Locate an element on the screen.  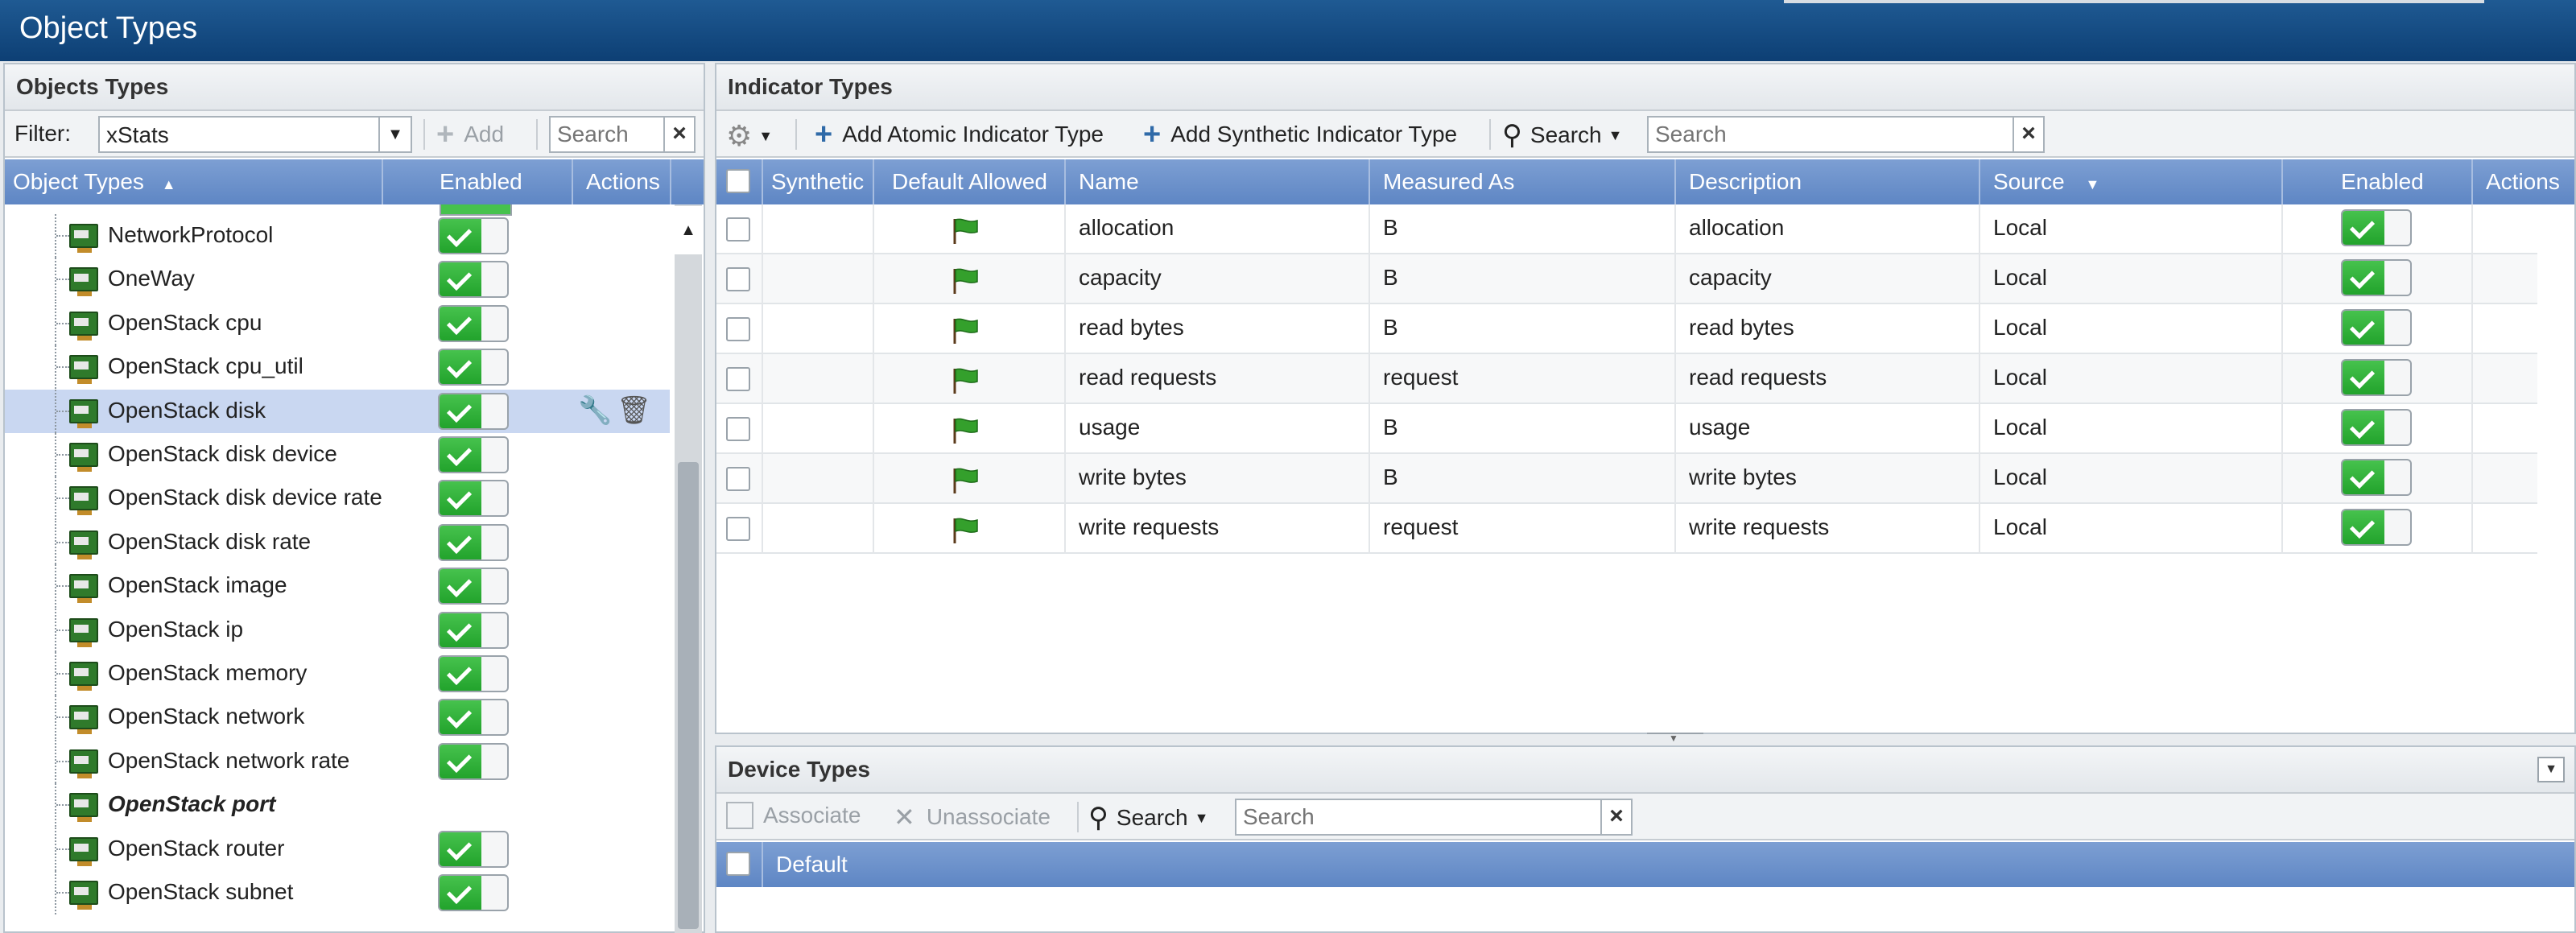
splitter-handle: ▼ is located at coordinates (1675, 738).